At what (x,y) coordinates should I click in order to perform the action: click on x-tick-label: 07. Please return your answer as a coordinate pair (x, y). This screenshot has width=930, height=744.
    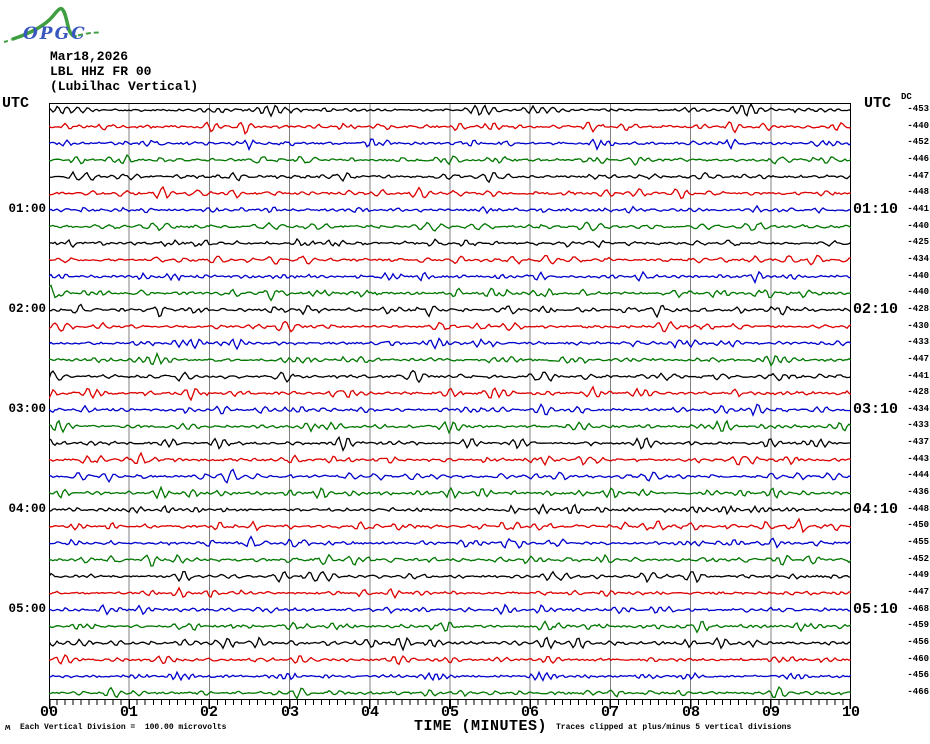
    Looking at the image, I should click on (609, 712).